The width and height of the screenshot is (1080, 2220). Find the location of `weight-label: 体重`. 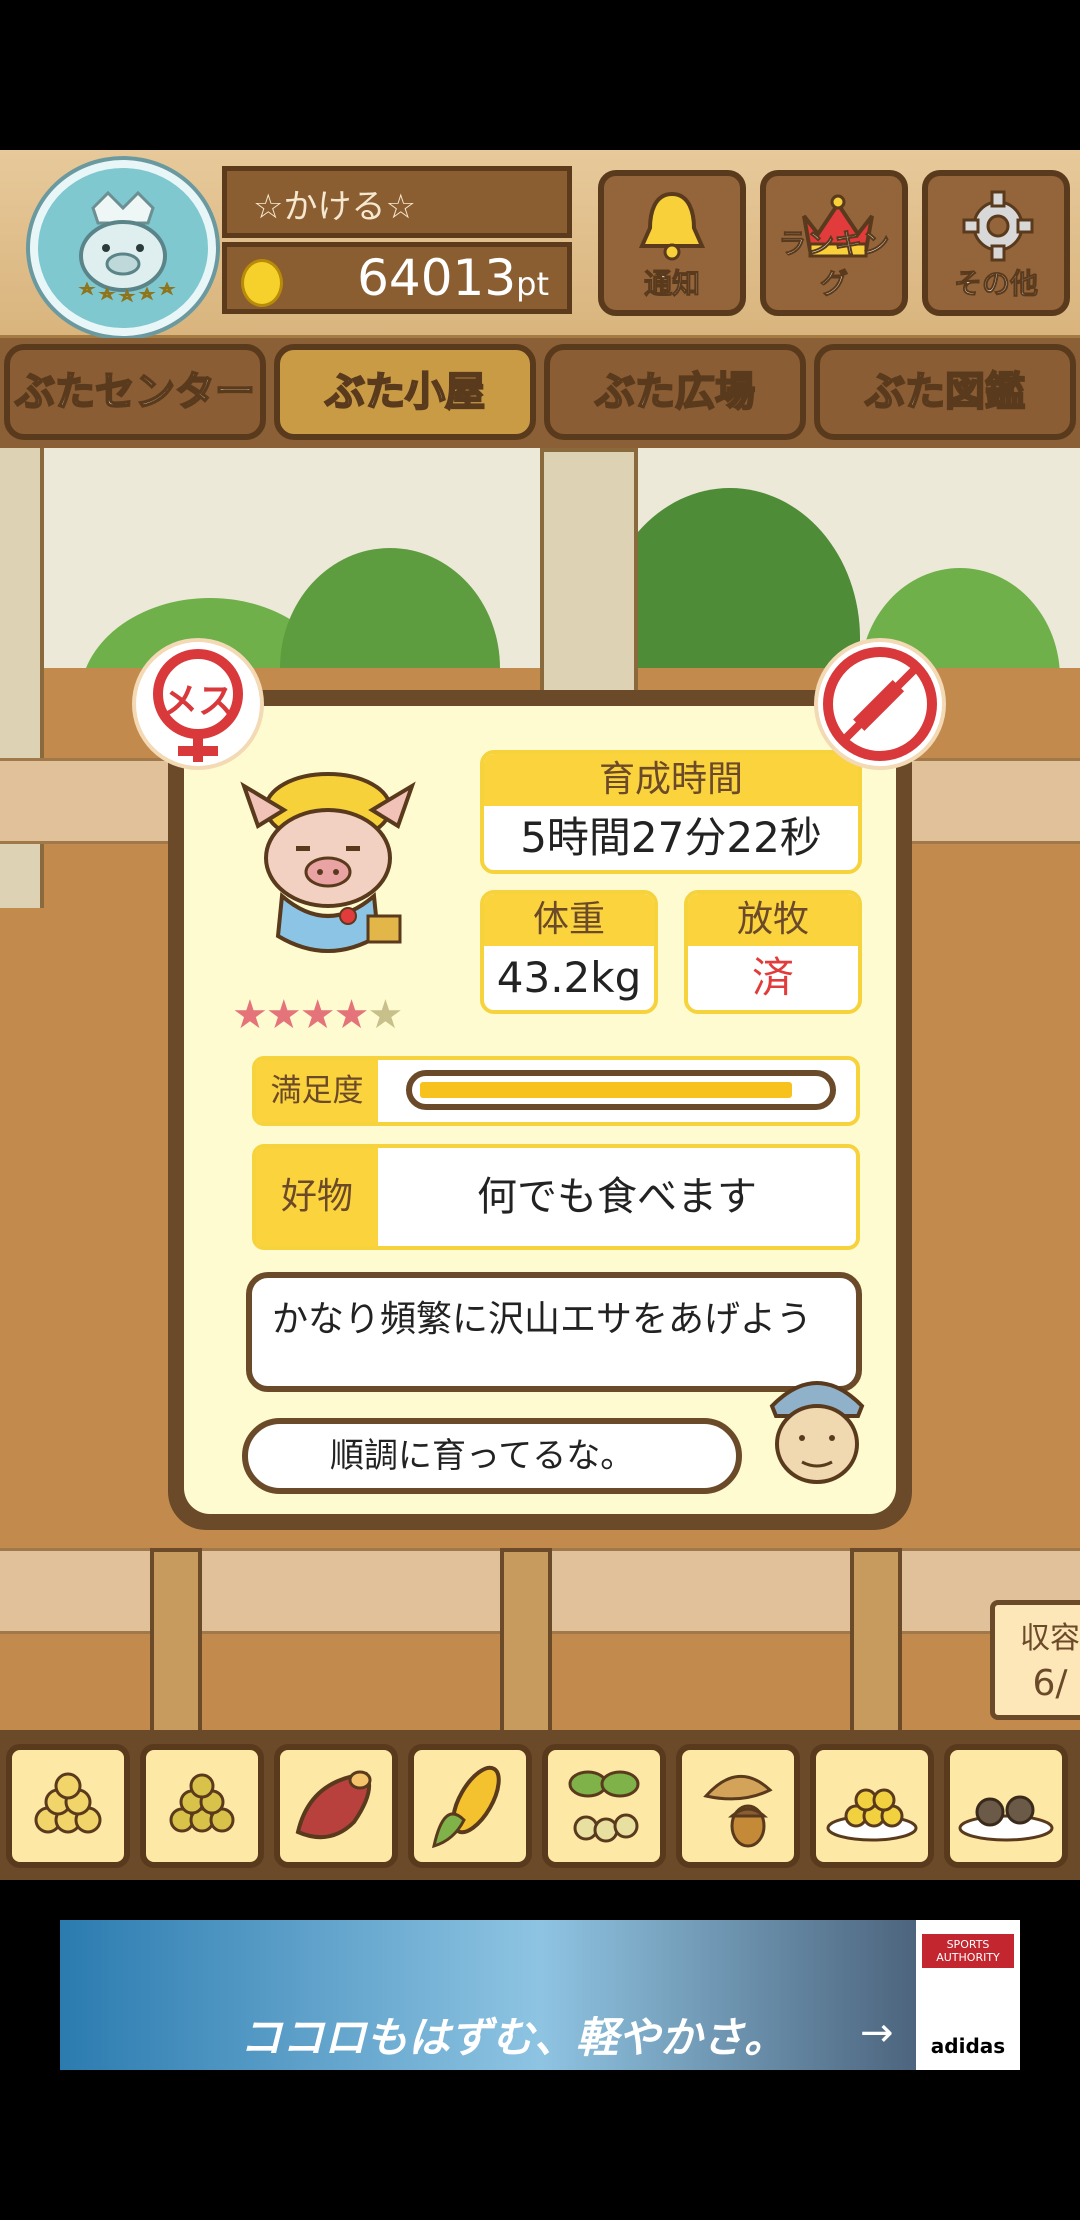

weight-label: 体重 is located at coordinates (569, 920).